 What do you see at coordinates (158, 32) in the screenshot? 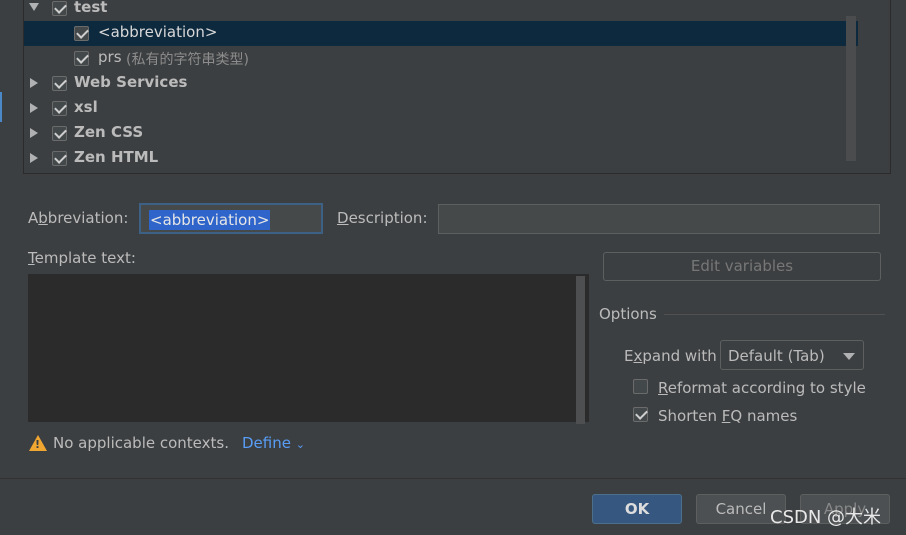
I see `tree-item-label: <abbreviation>` at bounding box center [158, 32].